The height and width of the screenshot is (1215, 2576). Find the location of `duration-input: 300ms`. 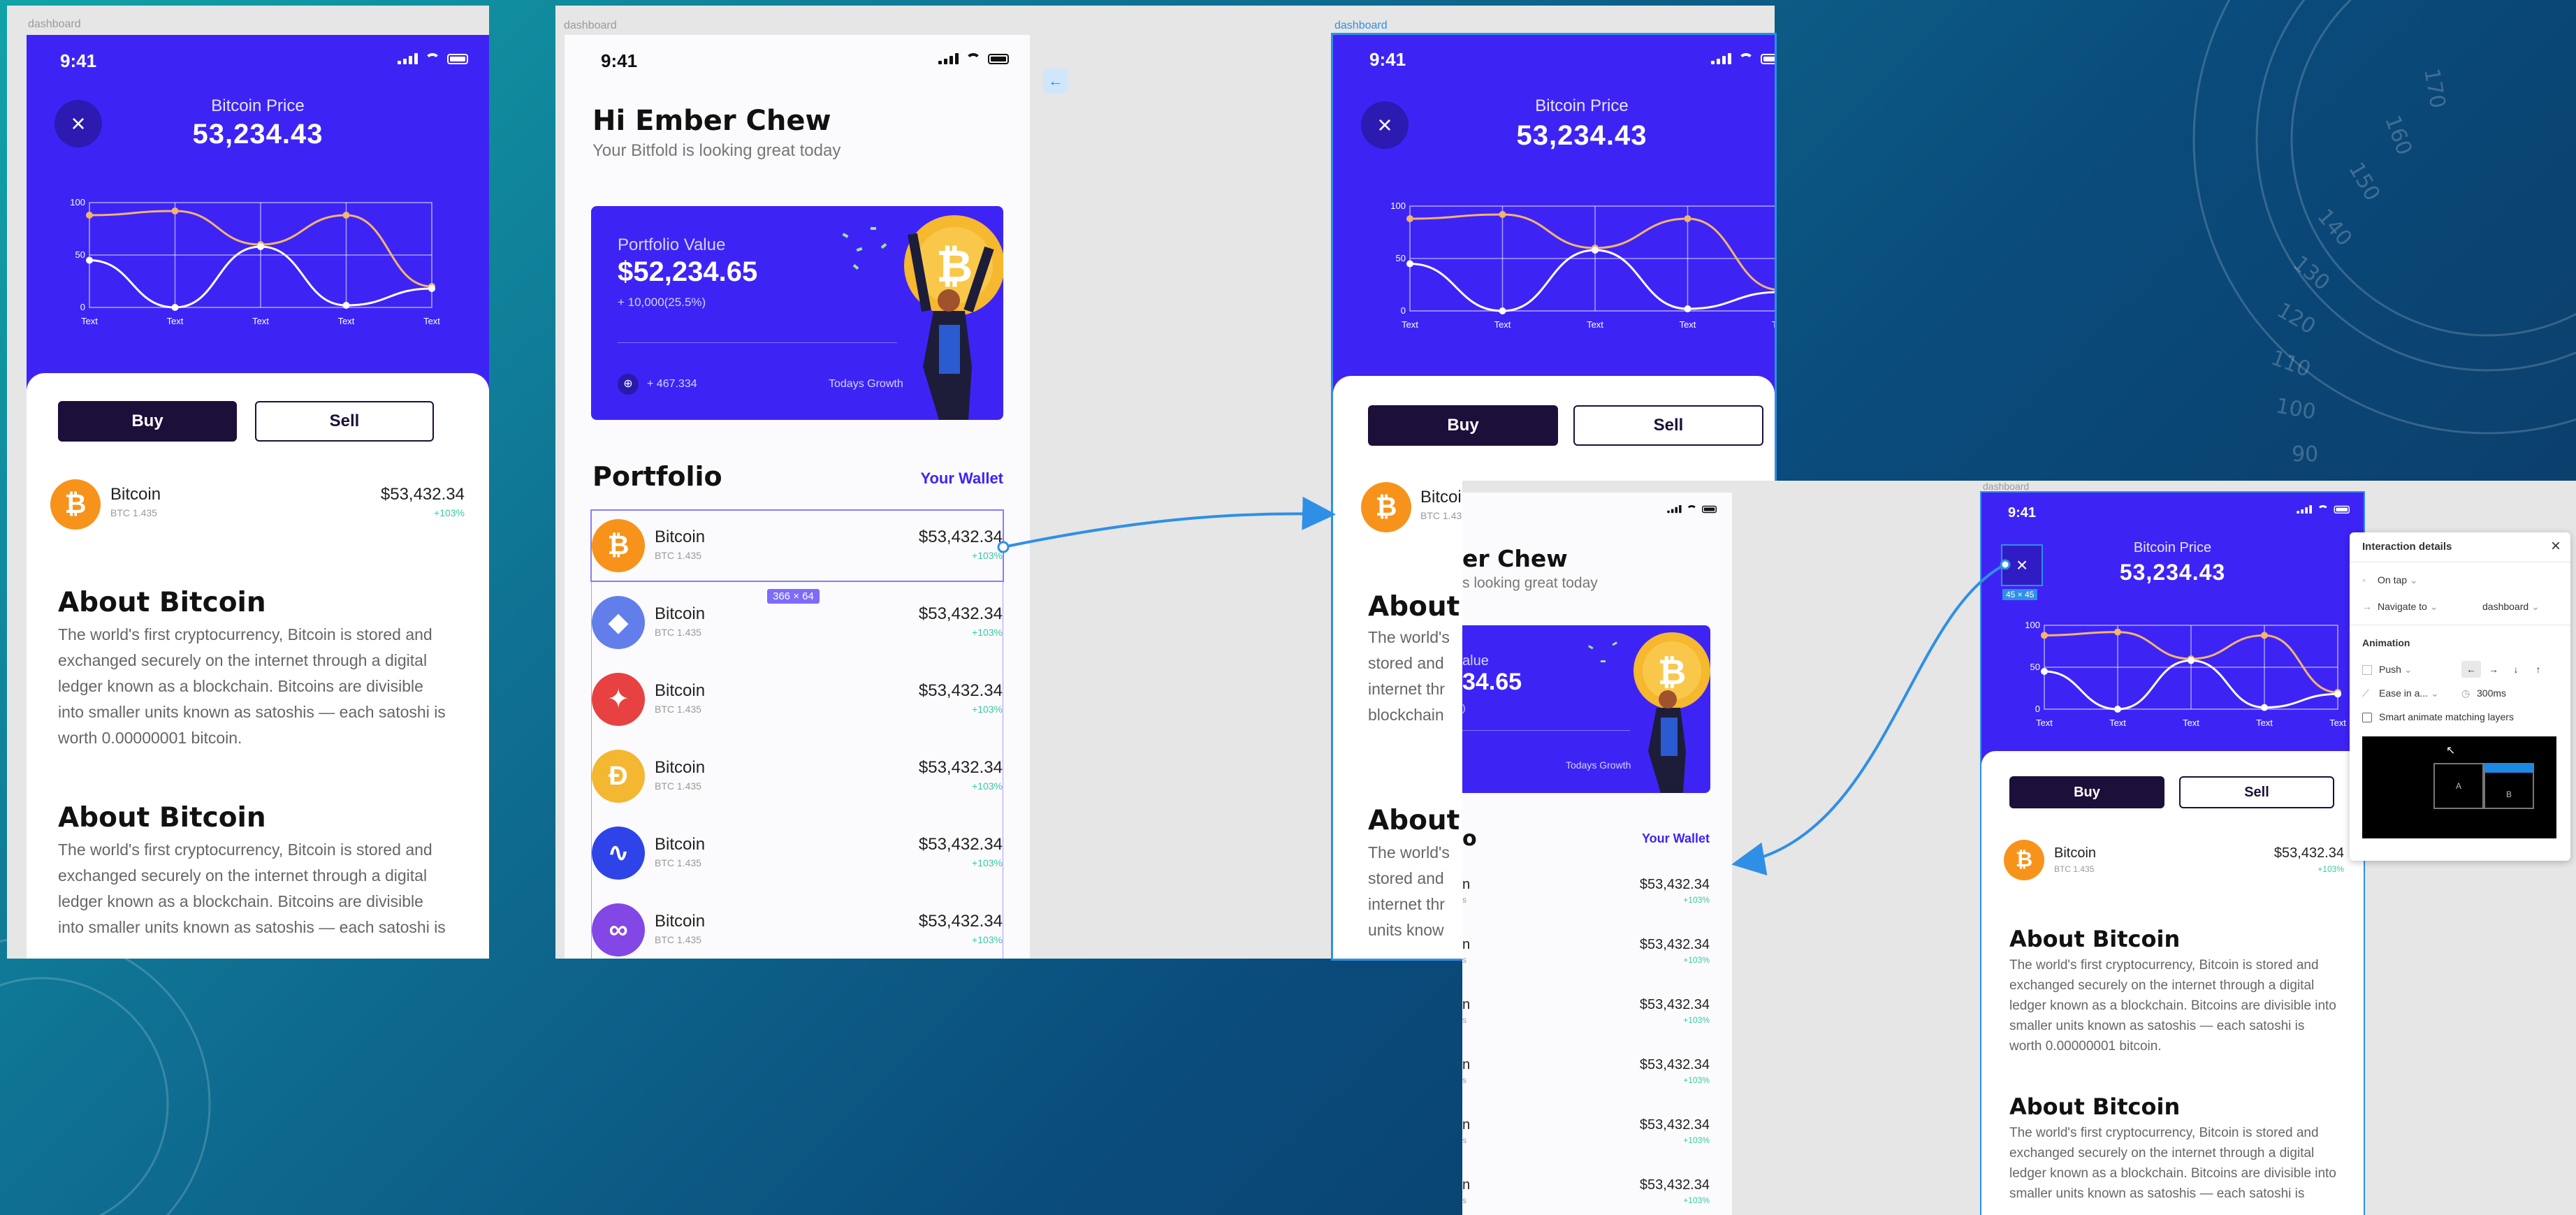

duration-input: 300ms is located at coordinates (2491, 693).